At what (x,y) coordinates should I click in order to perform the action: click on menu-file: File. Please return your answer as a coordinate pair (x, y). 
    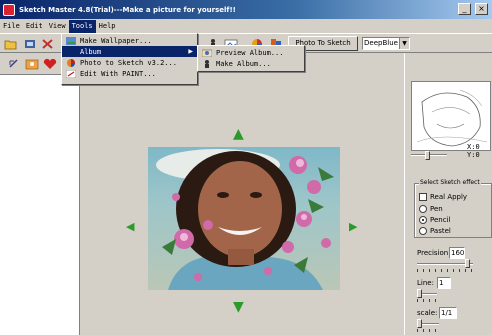
    Looking at the image, I should click on (11, 26).